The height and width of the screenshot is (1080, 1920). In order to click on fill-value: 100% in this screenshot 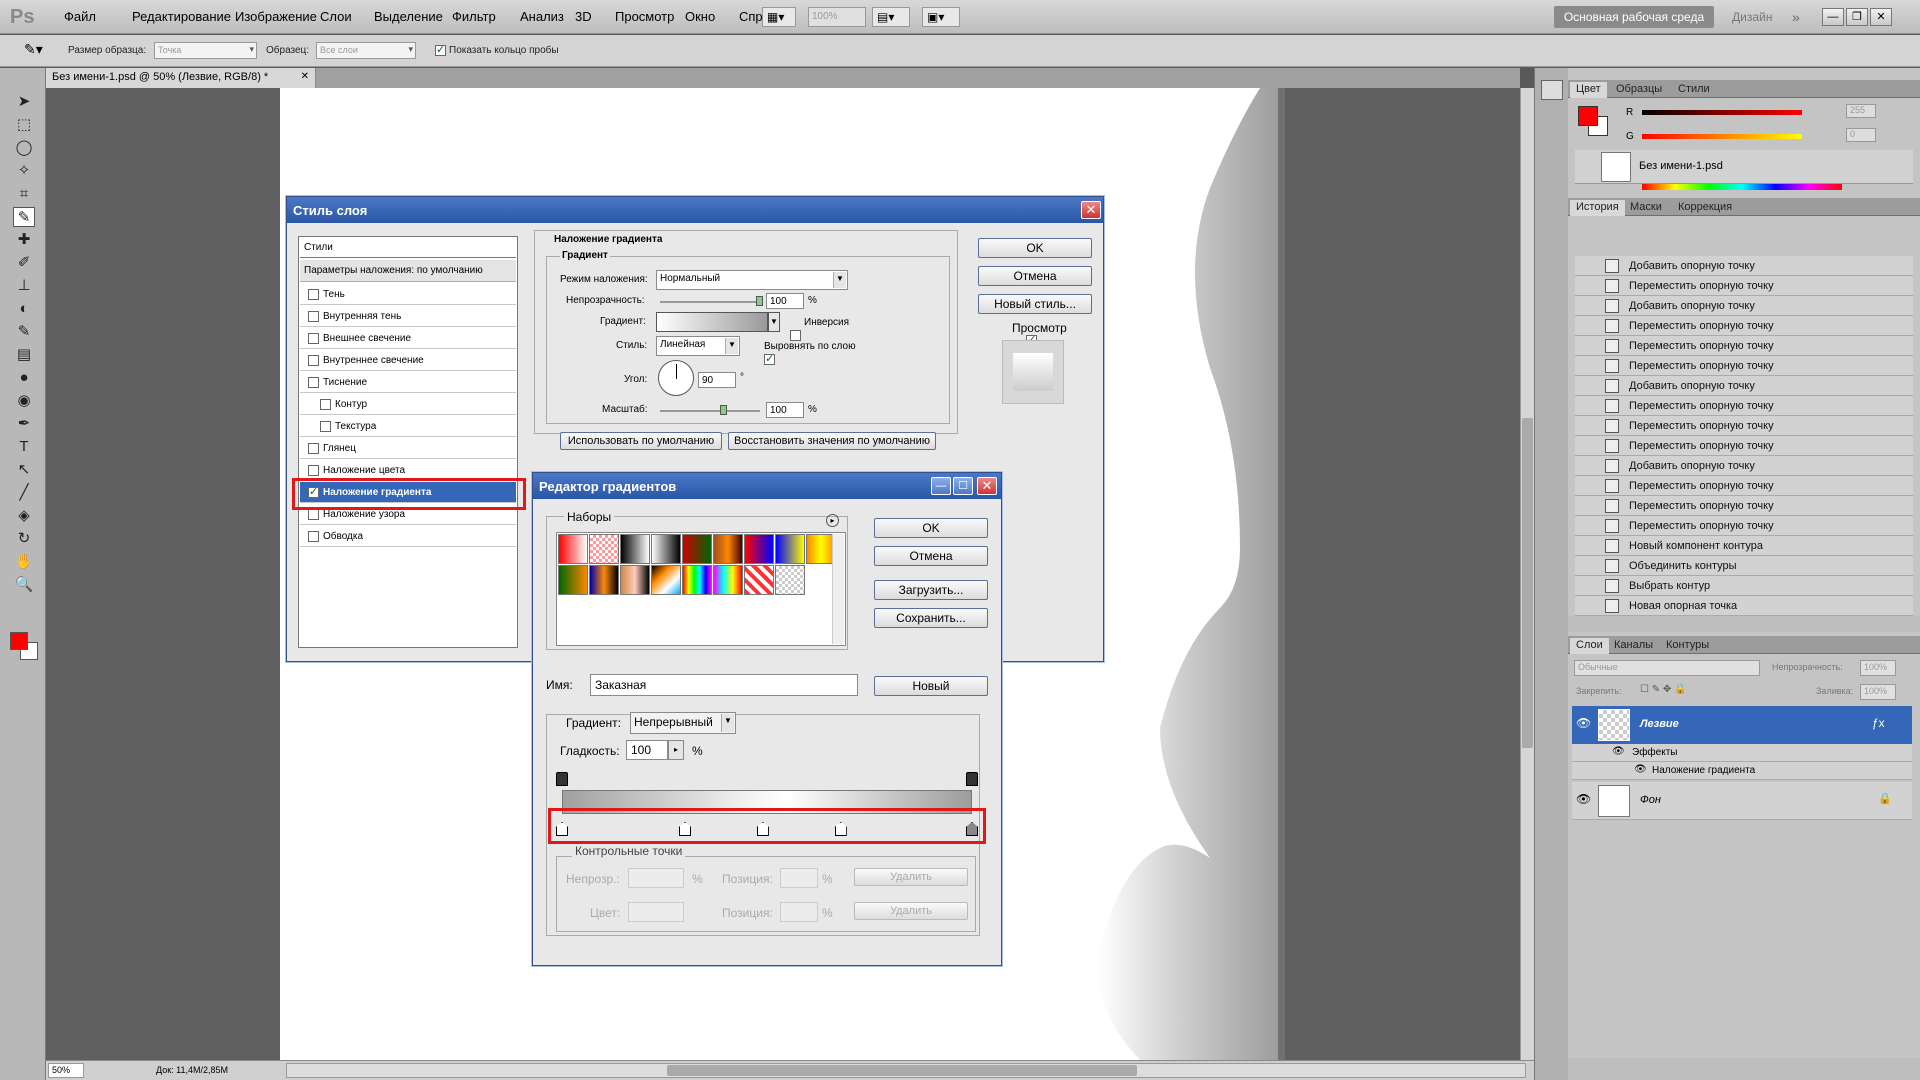, I will do `click(1878, 692)`.